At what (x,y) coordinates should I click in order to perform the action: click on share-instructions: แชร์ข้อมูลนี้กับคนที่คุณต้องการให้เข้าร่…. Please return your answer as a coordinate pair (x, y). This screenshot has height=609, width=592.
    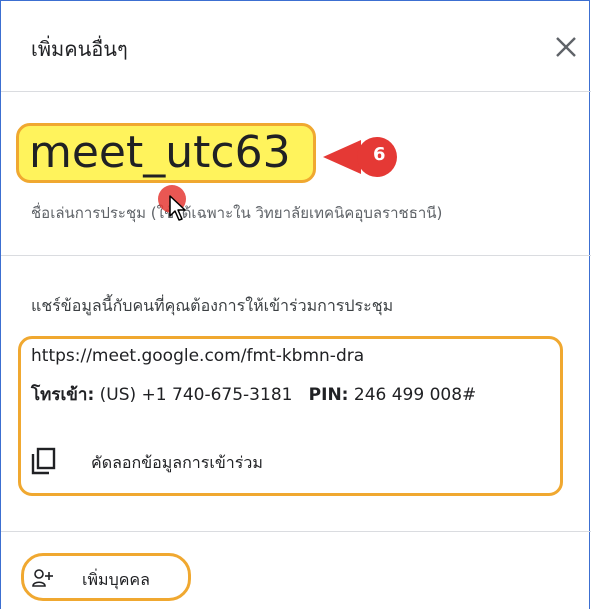
    Looking at the image, I should click on (212, 305).